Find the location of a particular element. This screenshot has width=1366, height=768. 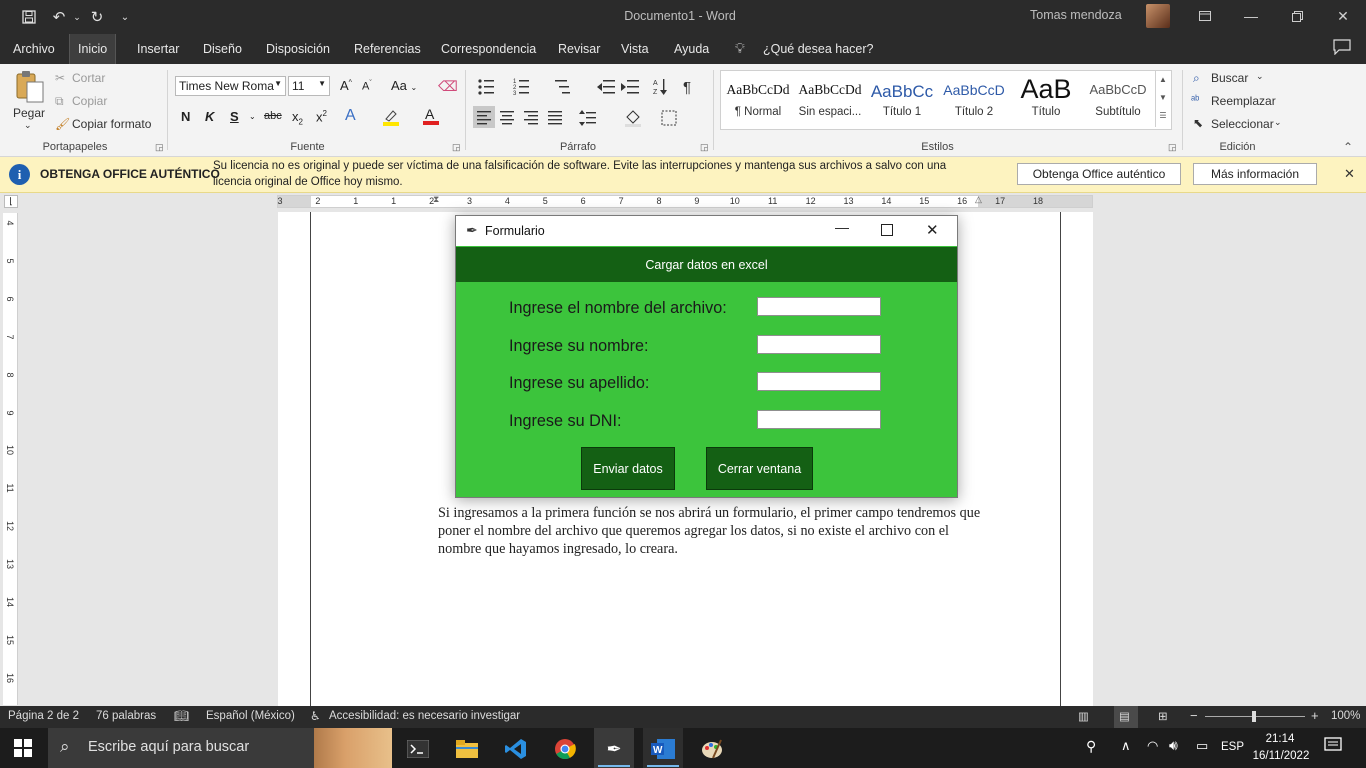

tab-revisar: Revisar is located at coordinates (579, 49).